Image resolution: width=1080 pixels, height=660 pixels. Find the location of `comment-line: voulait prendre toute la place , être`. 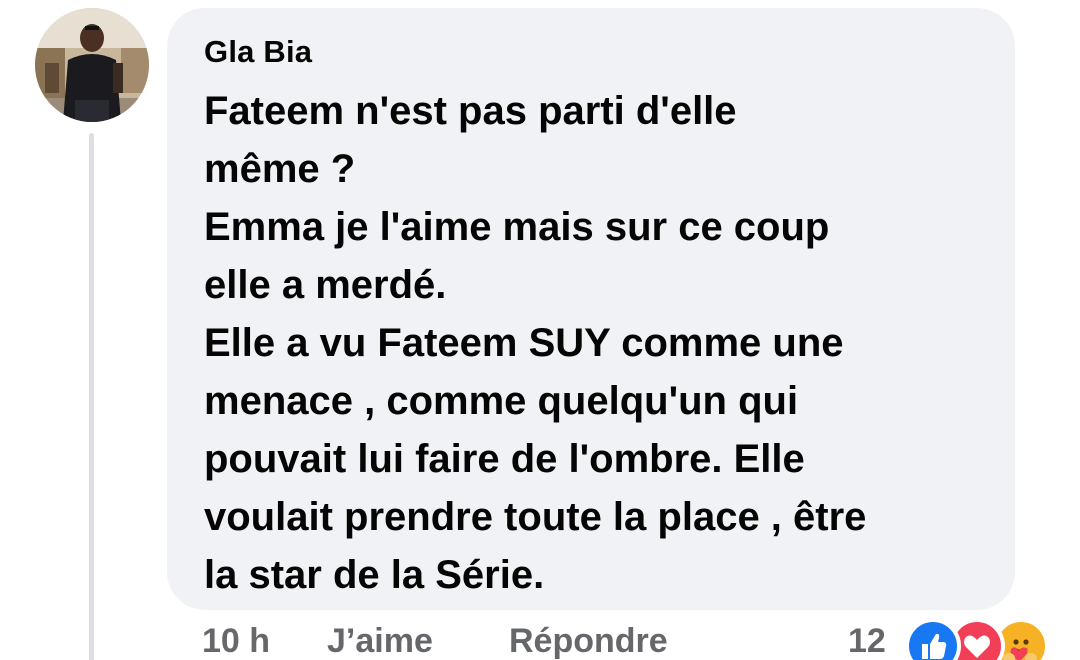

comment-line: voulait prendre toute la place , être is located at coordinates (535, 517).